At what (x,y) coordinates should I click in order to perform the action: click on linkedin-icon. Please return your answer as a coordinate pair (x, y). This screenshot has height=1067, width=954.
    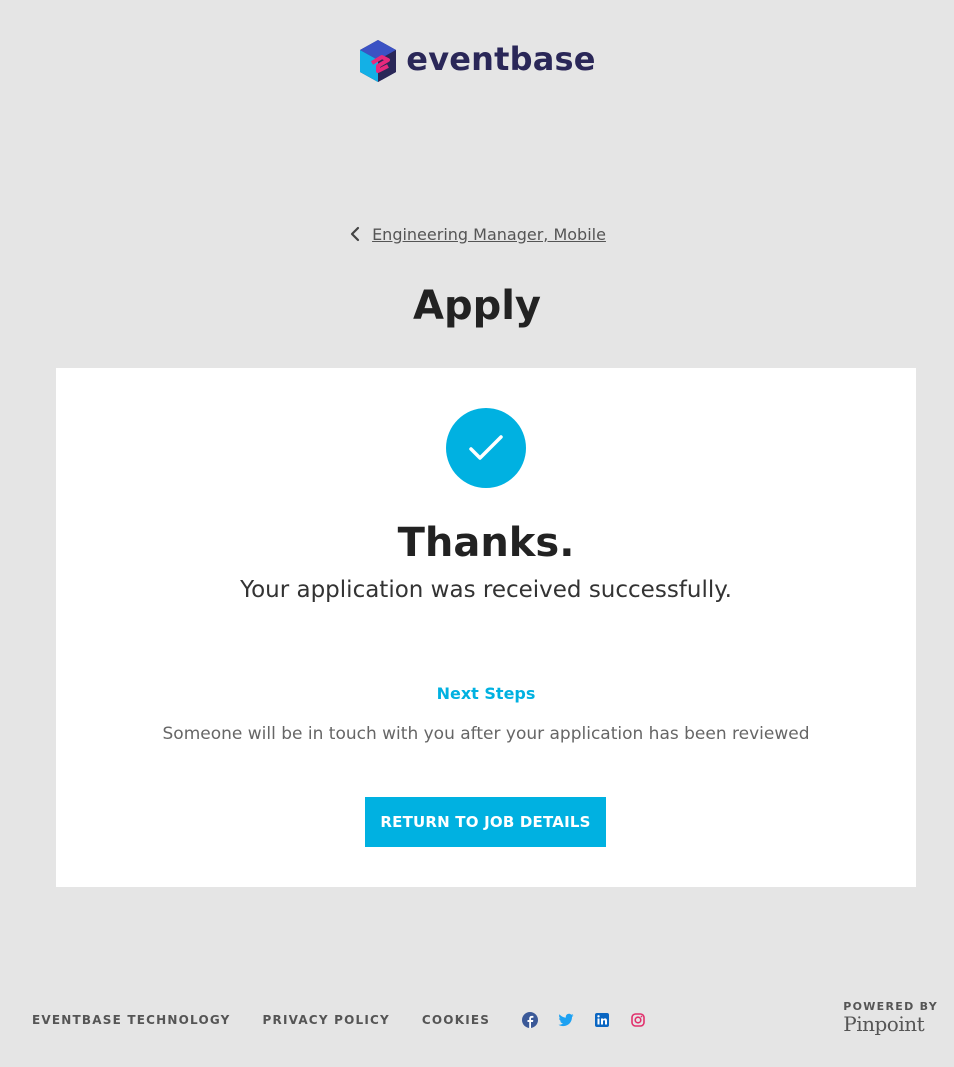
    Looking at the image, I should click on (602, 1020).